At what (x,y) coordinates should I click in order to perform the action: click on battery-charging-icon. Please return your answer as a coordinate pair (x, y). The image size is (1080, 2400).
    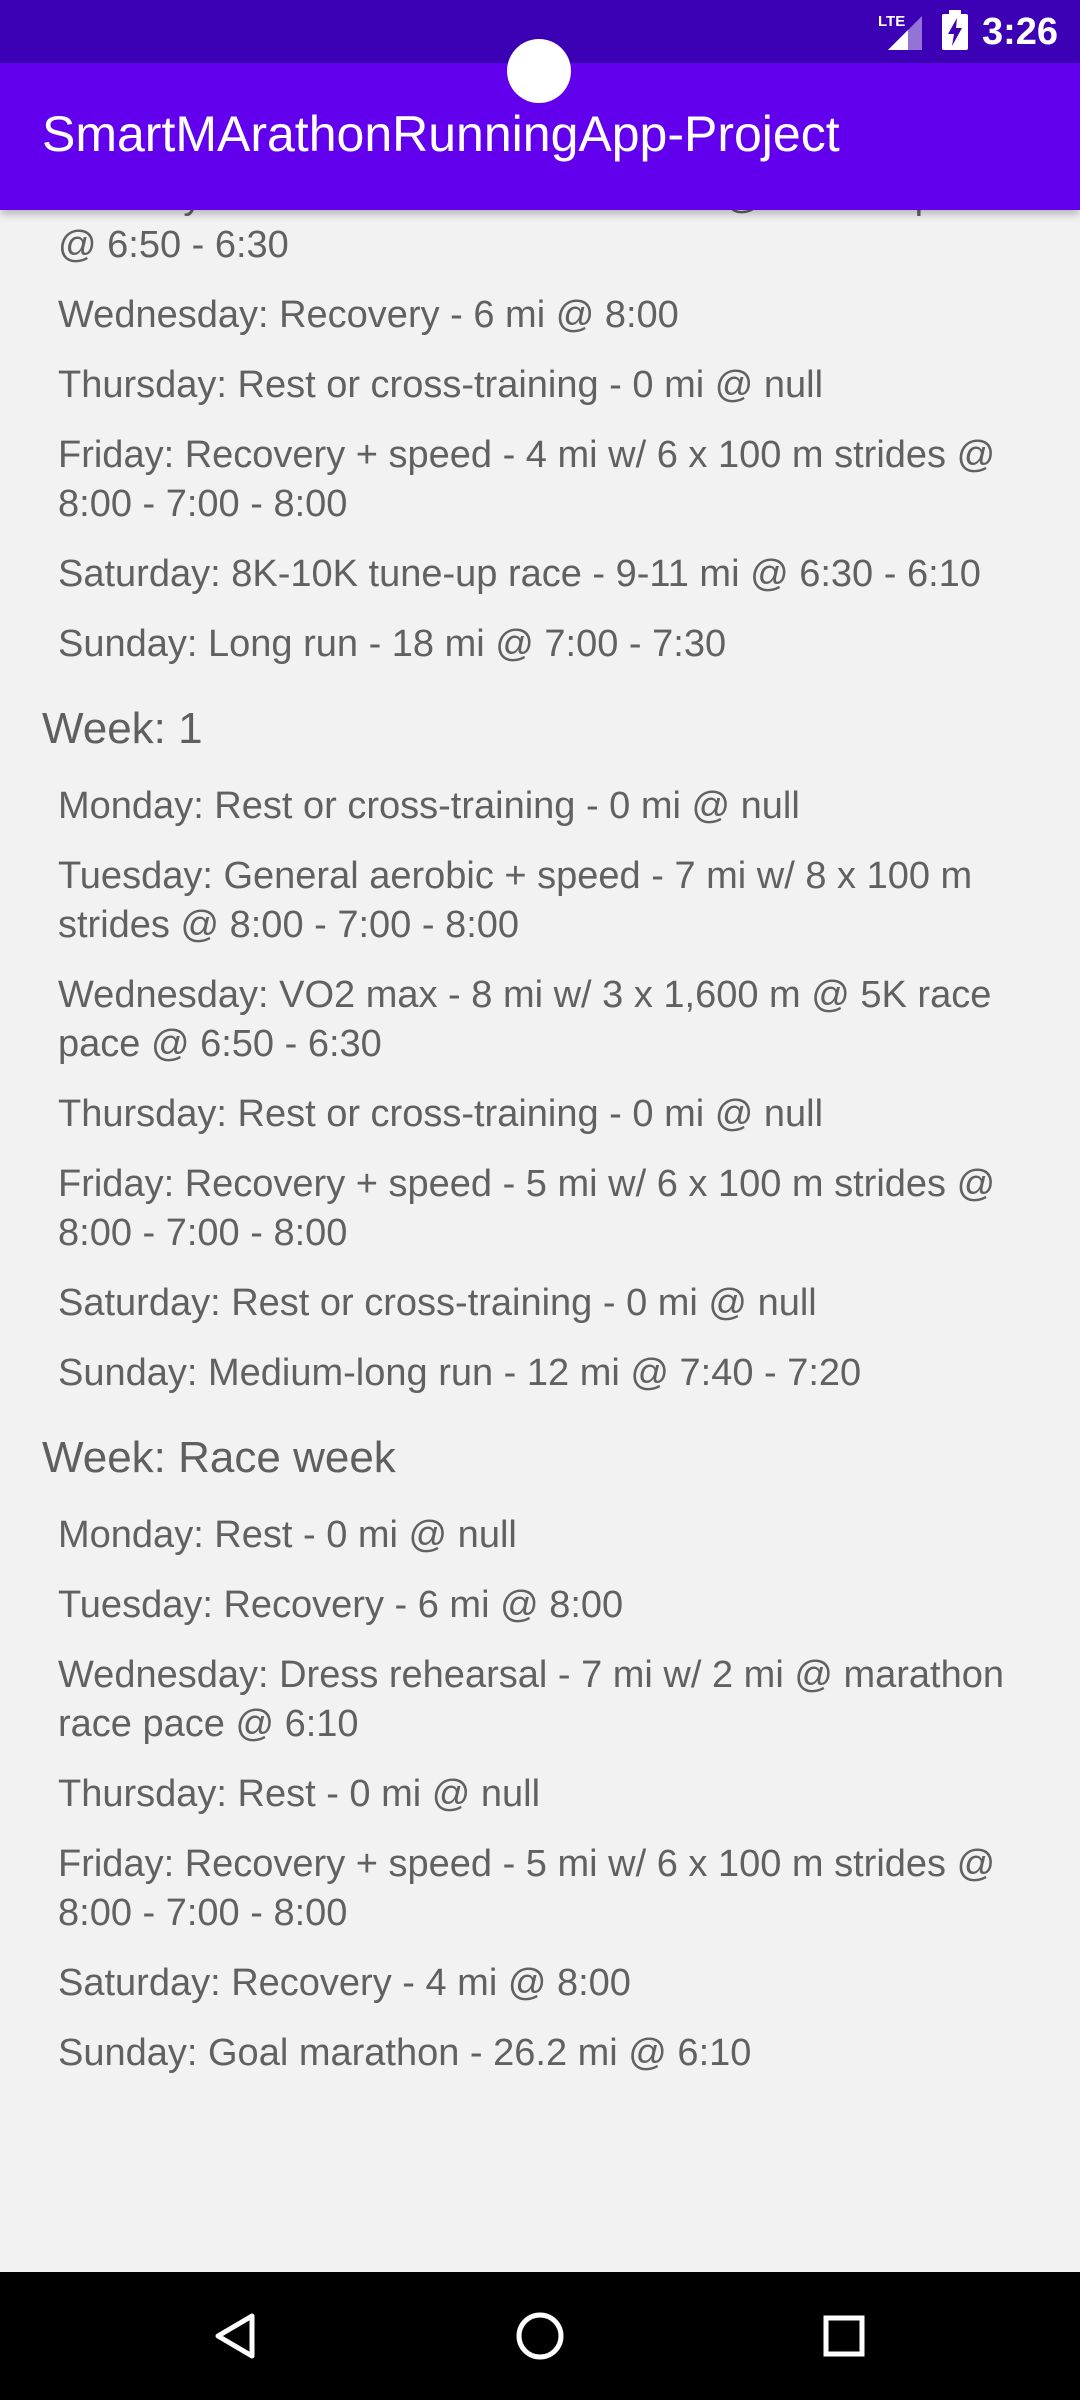
    Looking at the image, I should click on (954, 32).